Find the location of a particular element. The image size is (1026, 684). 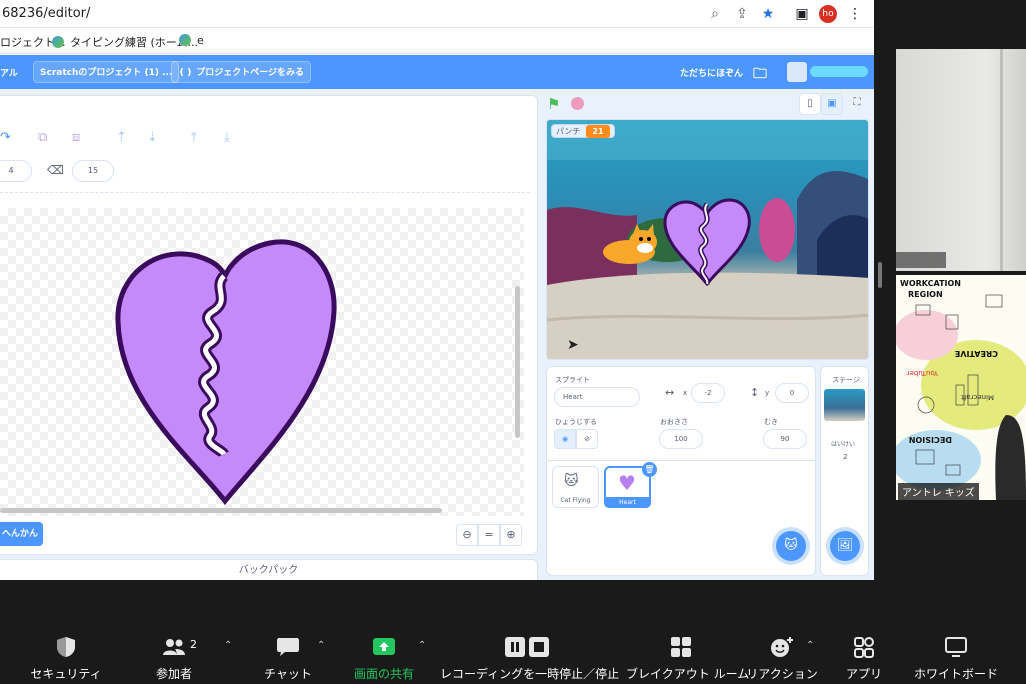

poster-text: YouTuber is located at coordinates (923, 373).